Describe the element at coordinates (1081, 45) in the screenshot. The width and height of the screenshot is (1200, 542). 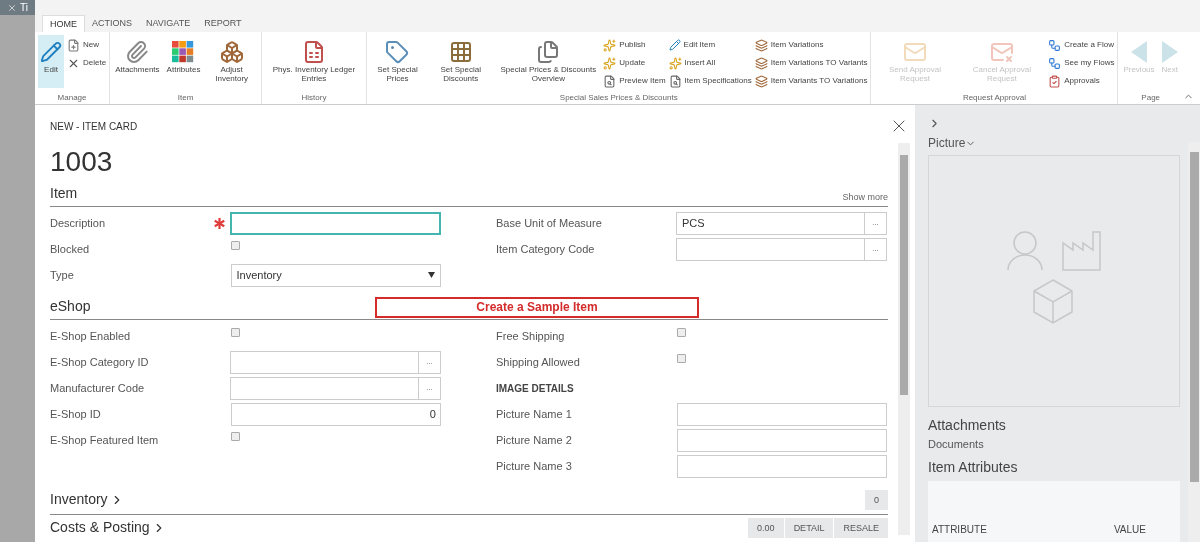
I see `ribbon-small-button: Create a Flow` at that location.